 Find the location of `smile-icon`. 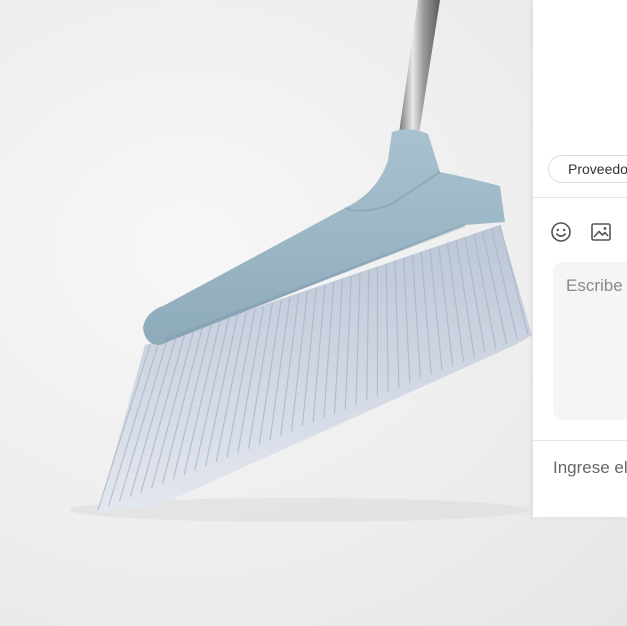

smile-icon is located at coordinates (561, 232).